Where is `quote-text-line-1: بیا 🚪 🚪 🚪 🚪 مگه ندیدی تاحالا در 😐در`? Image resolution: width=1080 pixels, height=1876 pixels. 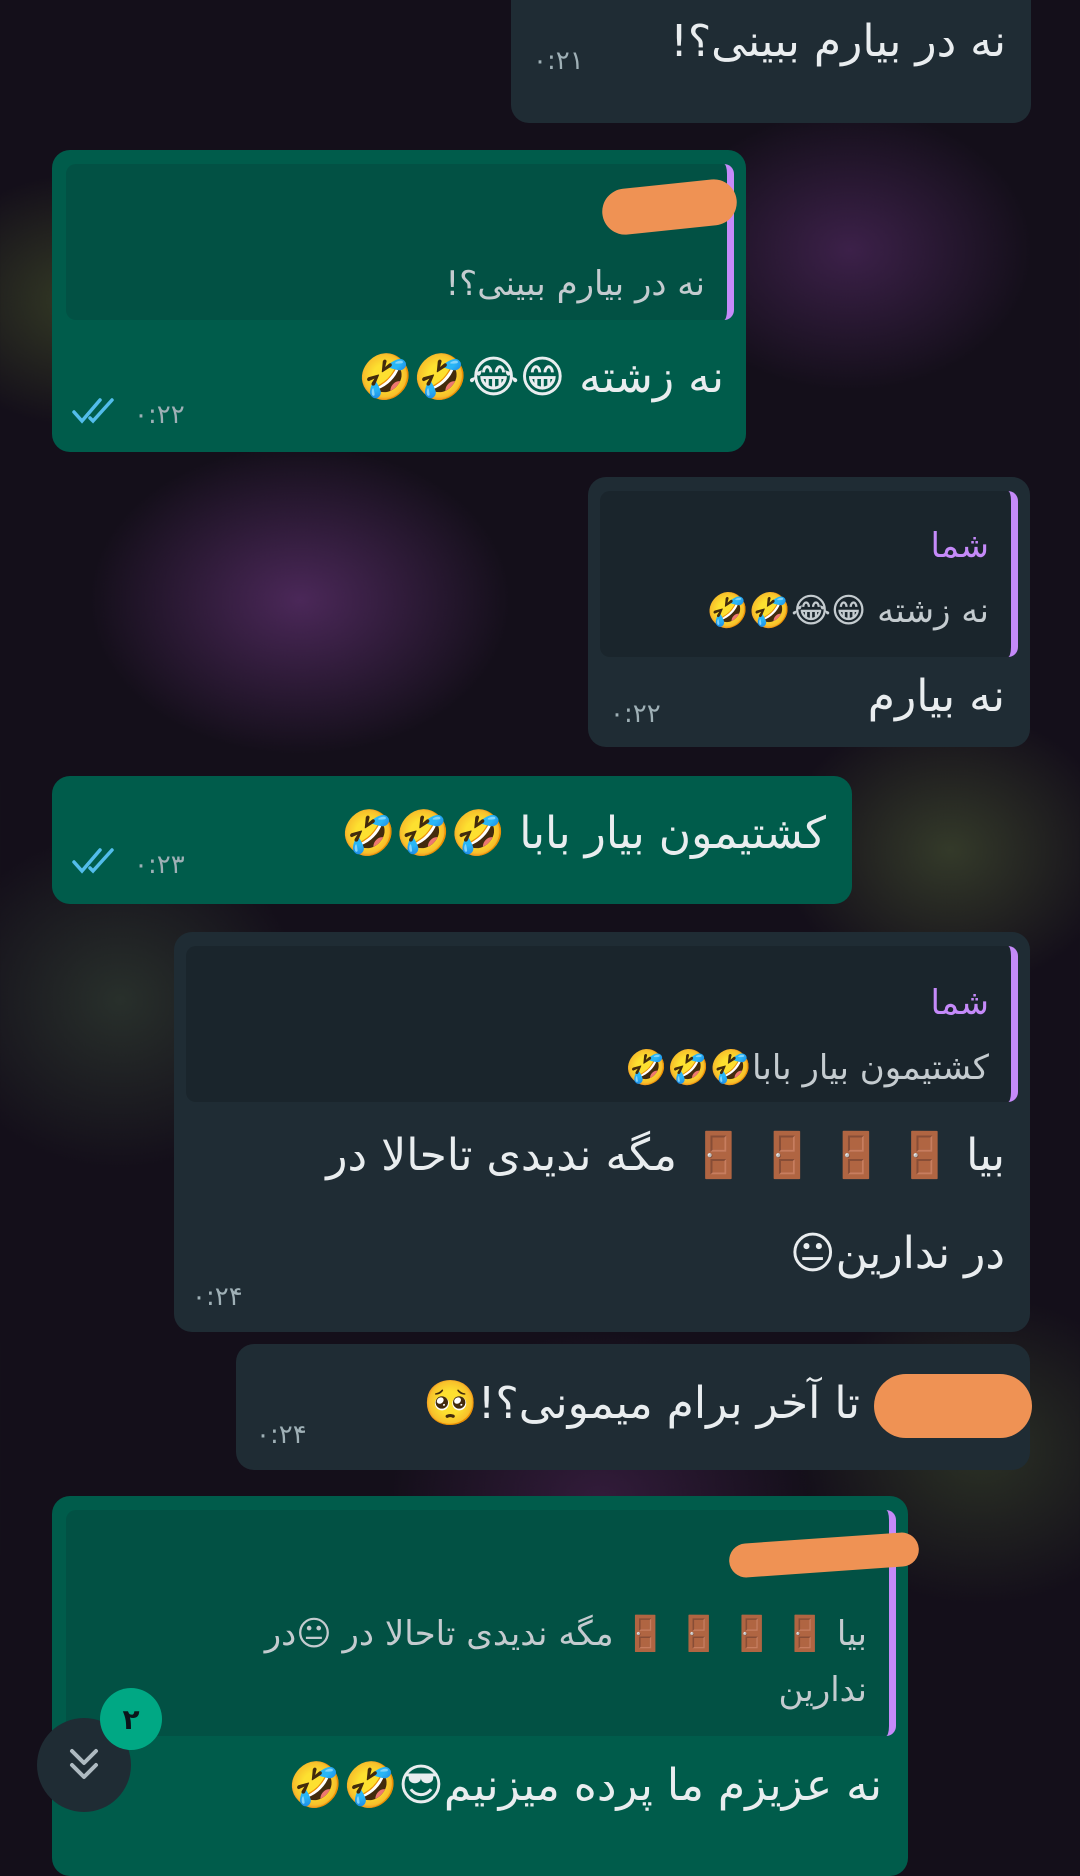 quote-text-line-1: بیا 🚪 🚪 🚪 🚪 مگه ندیدی تاحالا در 😐در is located at coordinates (565, 1634).